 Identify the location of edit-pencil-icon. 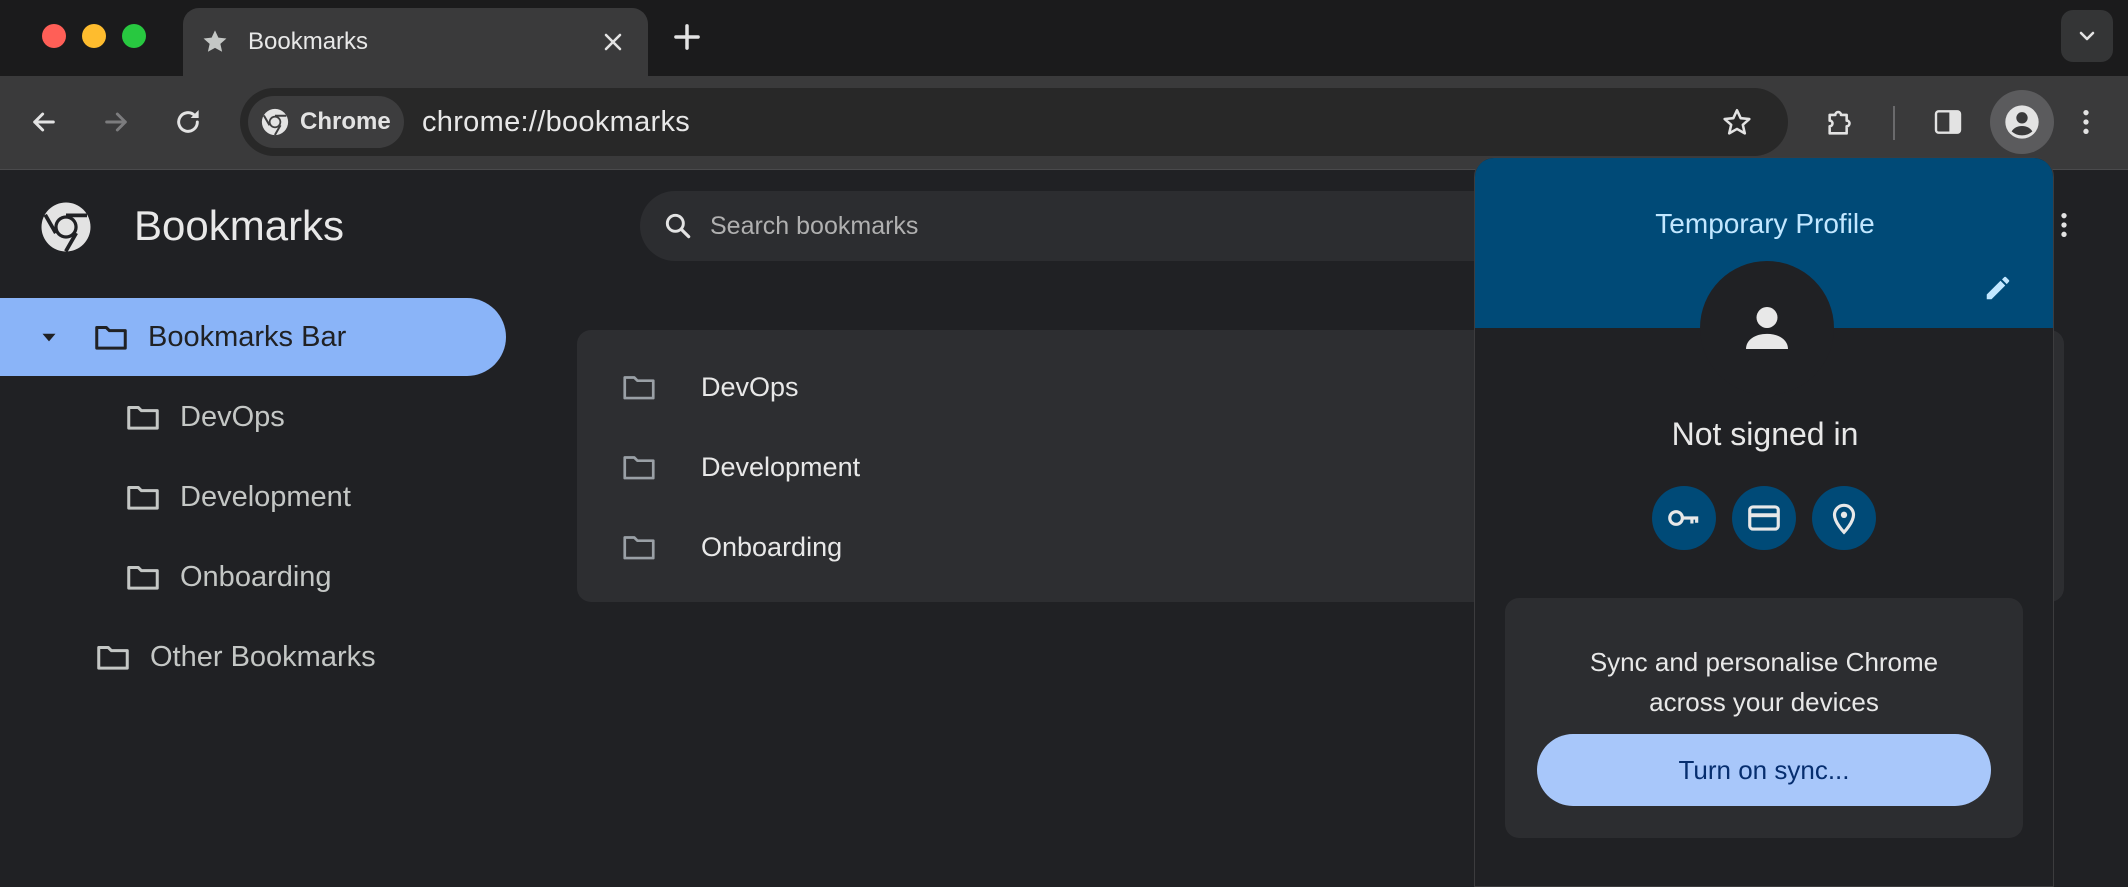
(1998, 288).